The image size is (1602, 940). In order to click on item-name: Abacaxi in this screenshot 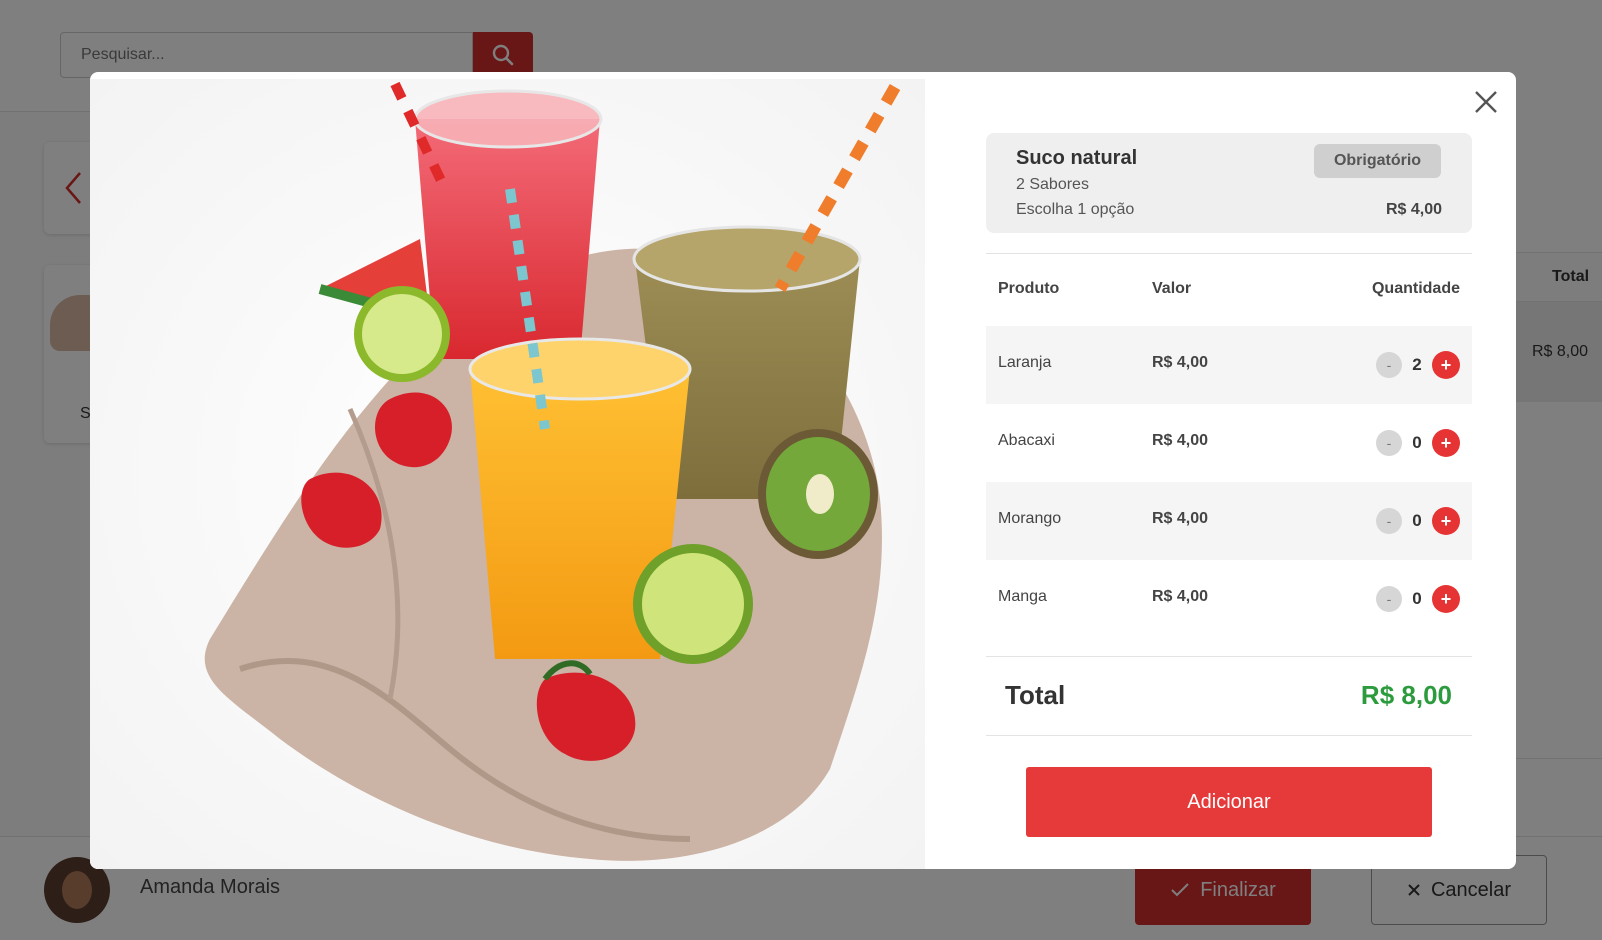, I will do `click(1026, 440)`.